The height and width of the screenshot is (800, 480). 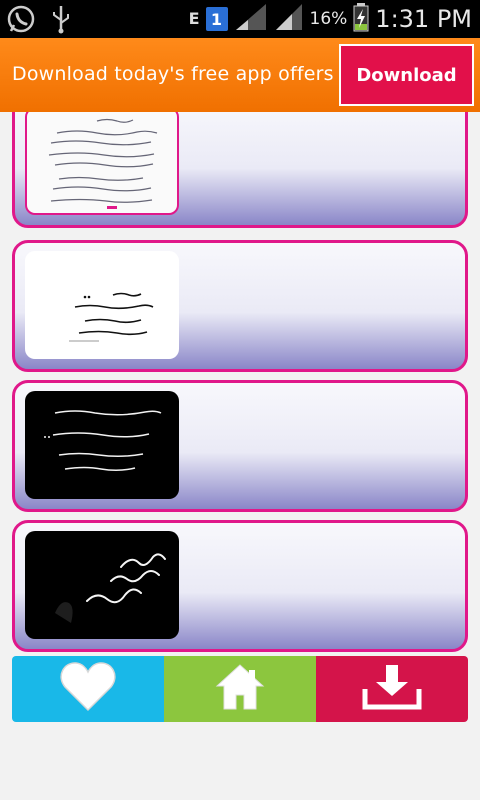 I want to click on whatsapp-icon, so click(x=21, y=21).